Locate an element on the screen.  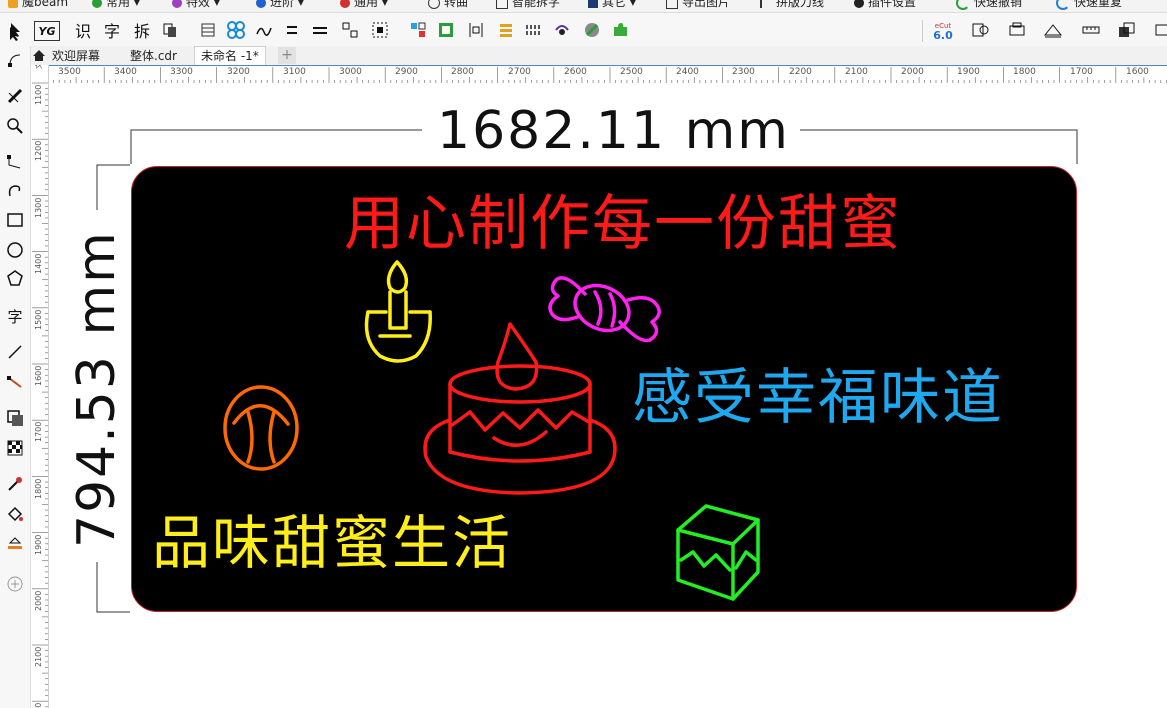
eyedropper-icon is located at coordinates (15, 484).